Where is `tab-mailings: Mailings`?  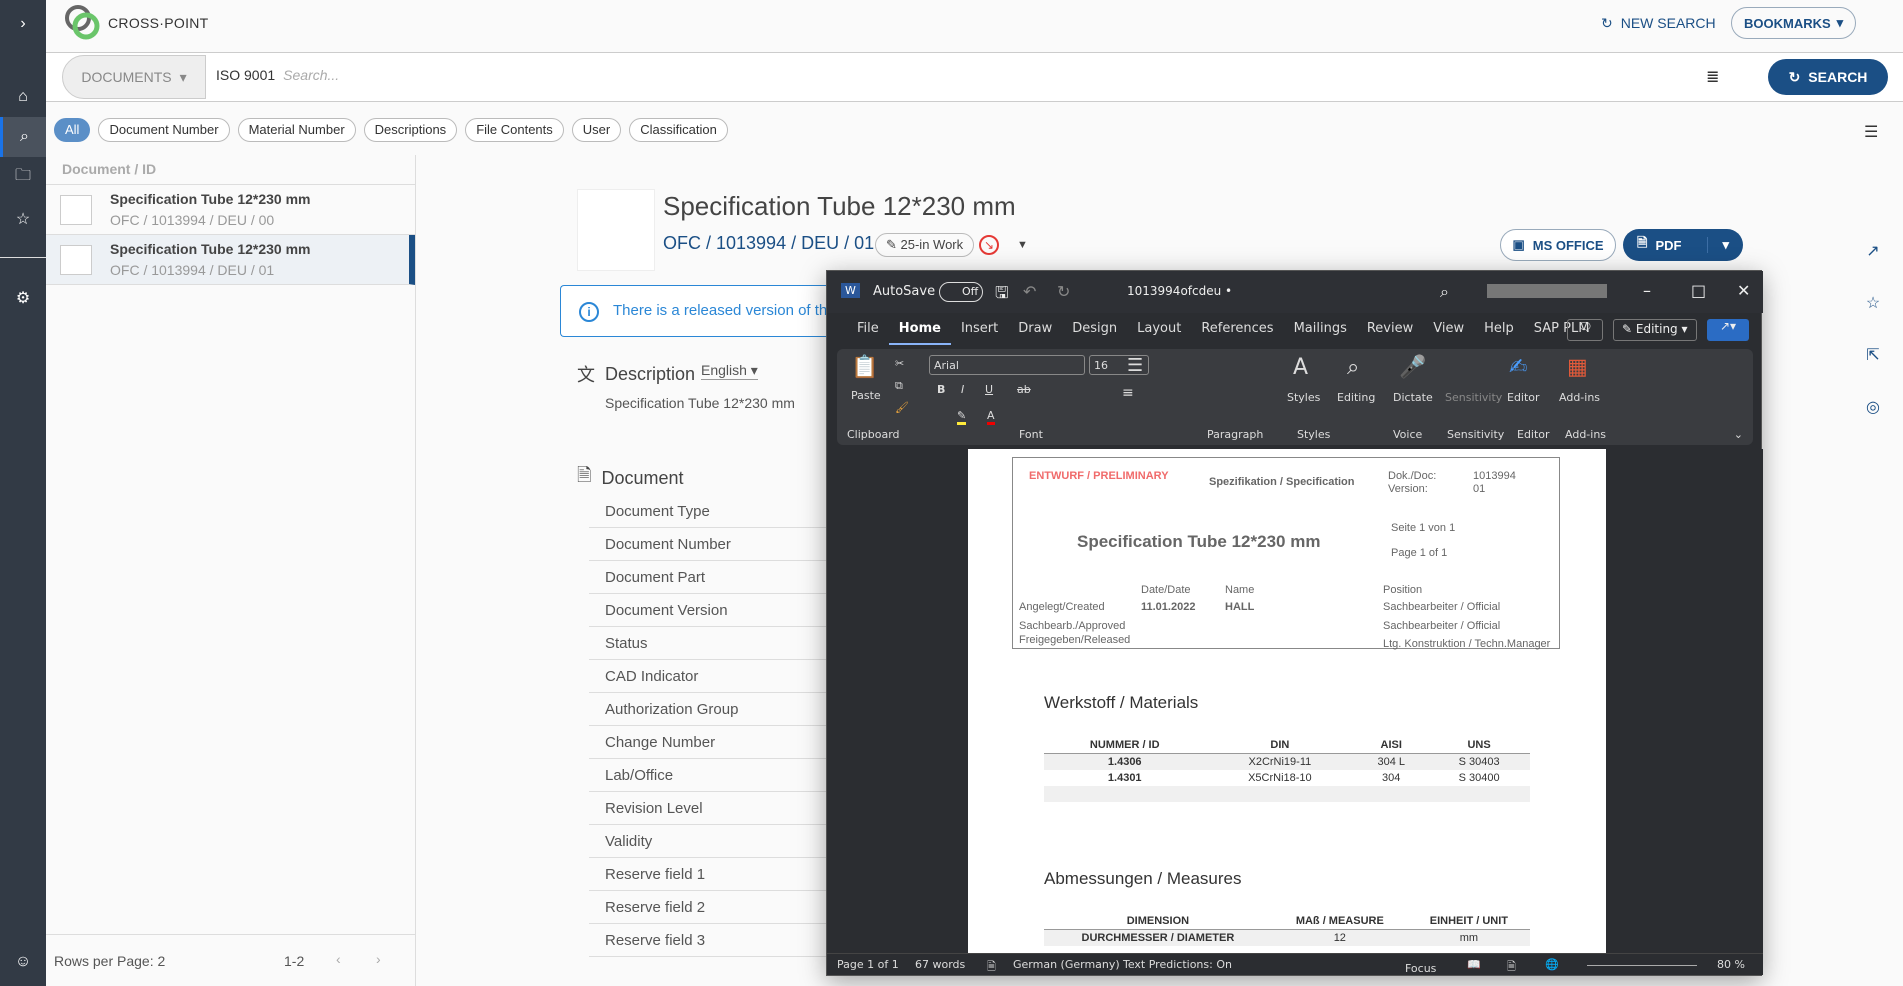
tab-mailings: Mailings is located at coordinates (1320, 329).